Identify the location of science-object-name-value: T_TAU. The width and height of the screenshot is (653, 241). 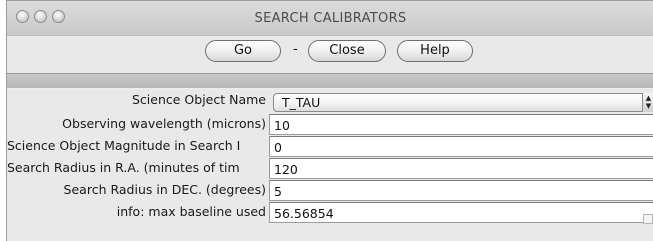
(301, 102).